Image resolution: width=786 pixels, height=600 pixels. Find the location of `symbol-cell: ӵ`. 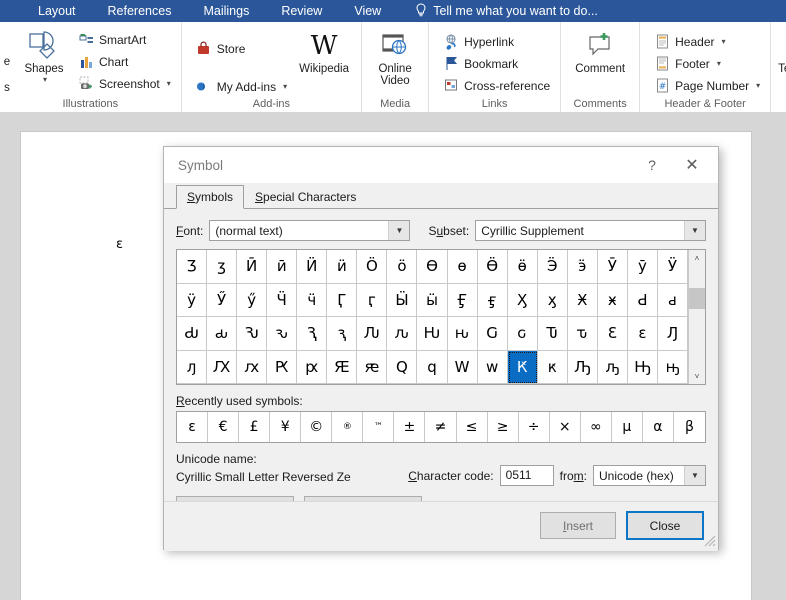

symbol-cell: ӵ is located at coordinates (312, 300).